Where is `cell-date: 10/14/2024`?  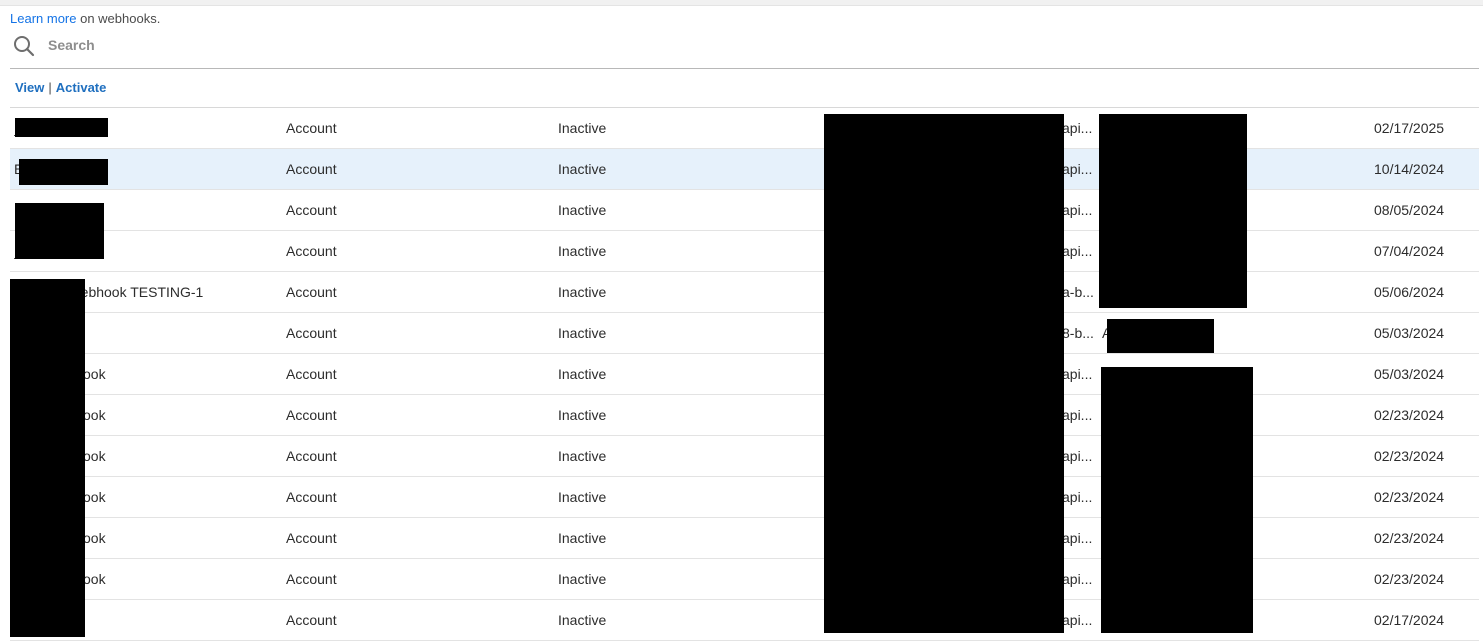
cell-date: 10/14/2024 is located at coordinates (1409, 169).